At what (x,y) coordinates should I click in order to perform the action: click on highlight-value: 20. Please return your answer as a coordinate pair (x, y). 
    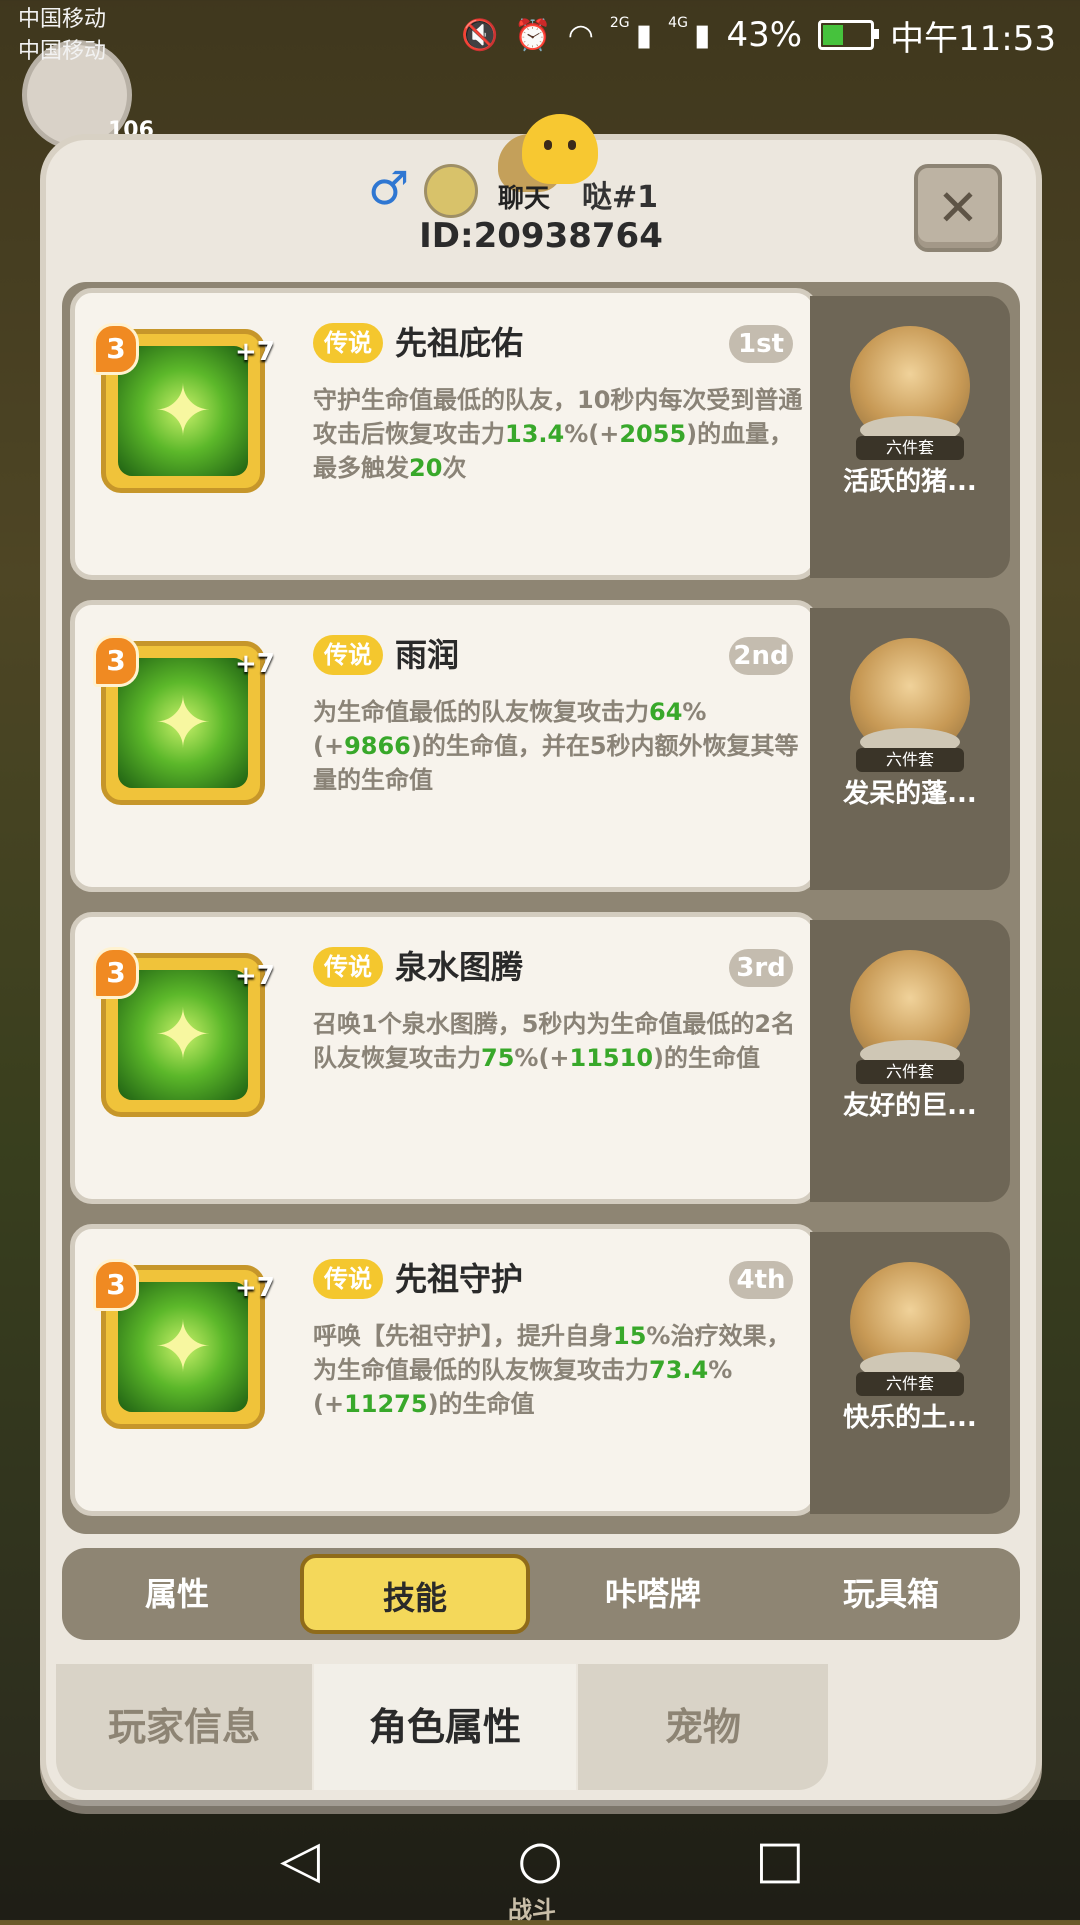
    Looking at the image, I should click on (426, 468).